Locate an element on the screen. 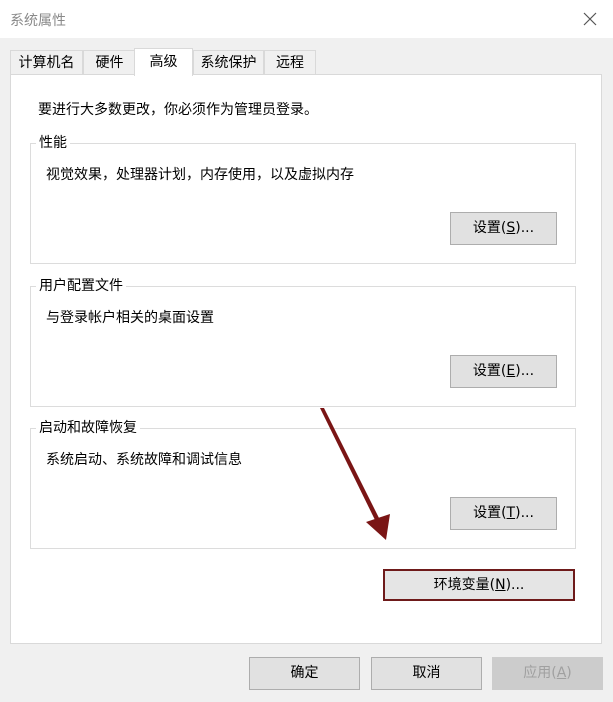 Image resolution: width=613 pixels, height=702 pixels. startup-recovery-label: 启动和故障恢复 is located at coordinates (88, 428).